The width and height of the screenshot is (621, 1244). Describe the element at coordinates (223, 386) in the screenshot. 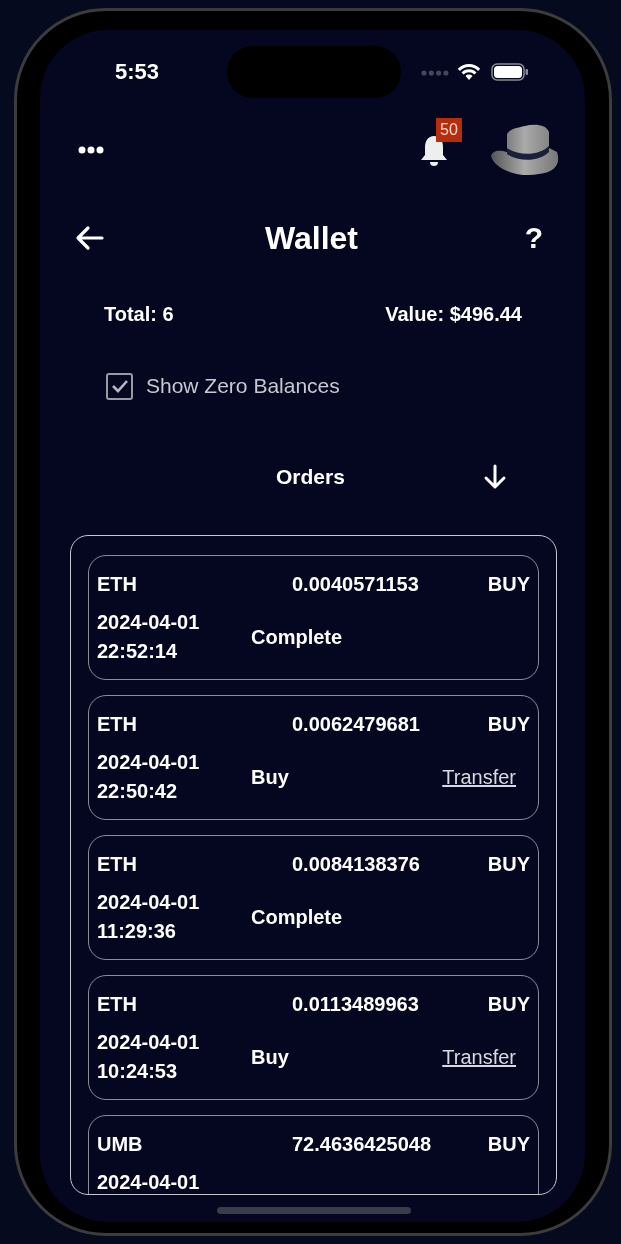

I see `show-zero-balances-checkbox: Show Zero Balances` at that location.